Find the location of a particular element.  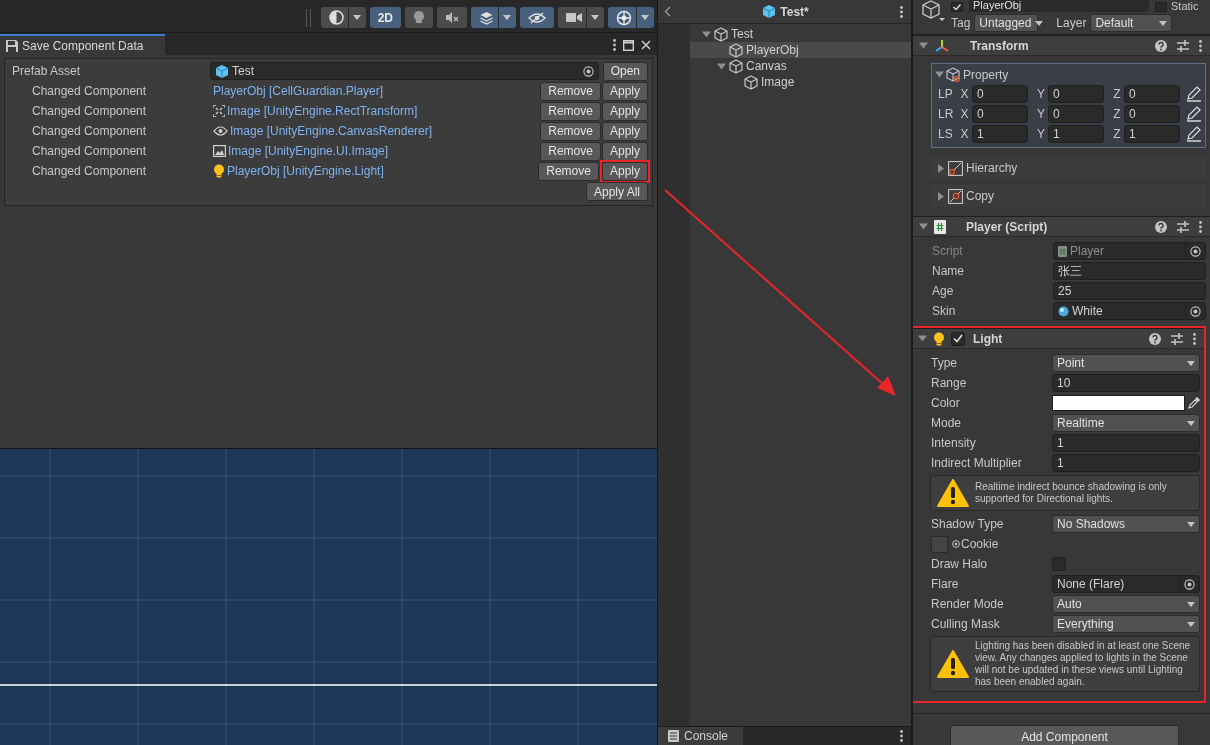

dropdown-field: No Shadows is located at coordinates (1126, 524).